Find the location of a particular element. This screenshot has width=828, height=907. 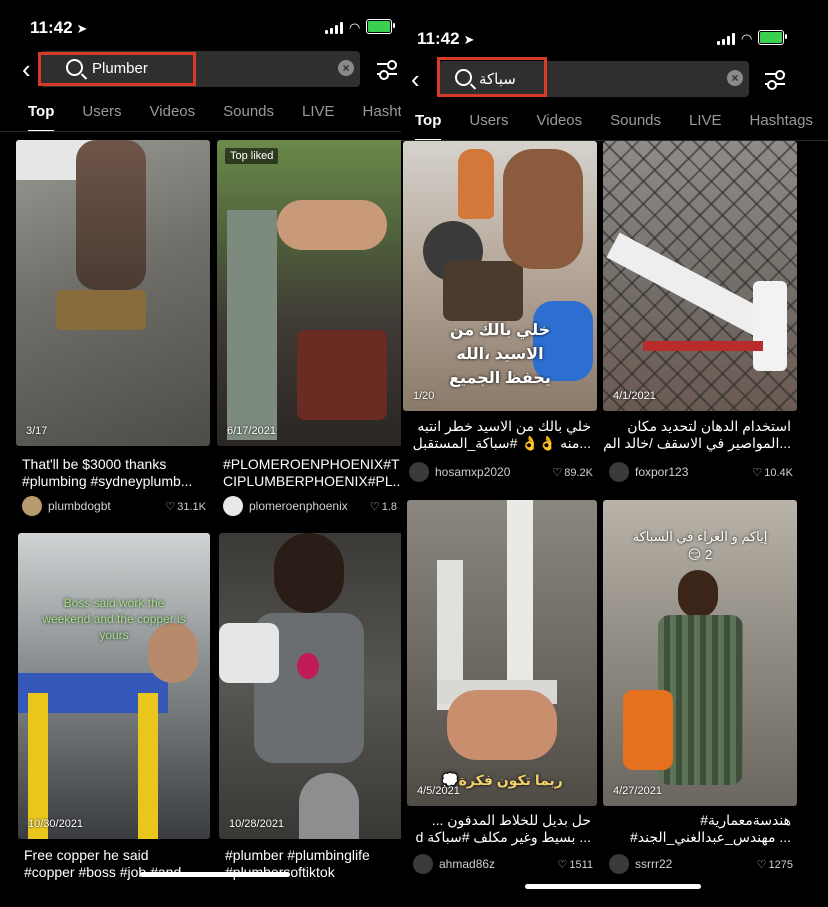

video-date: 4/5/2021 is located at coordinates (438, 791).